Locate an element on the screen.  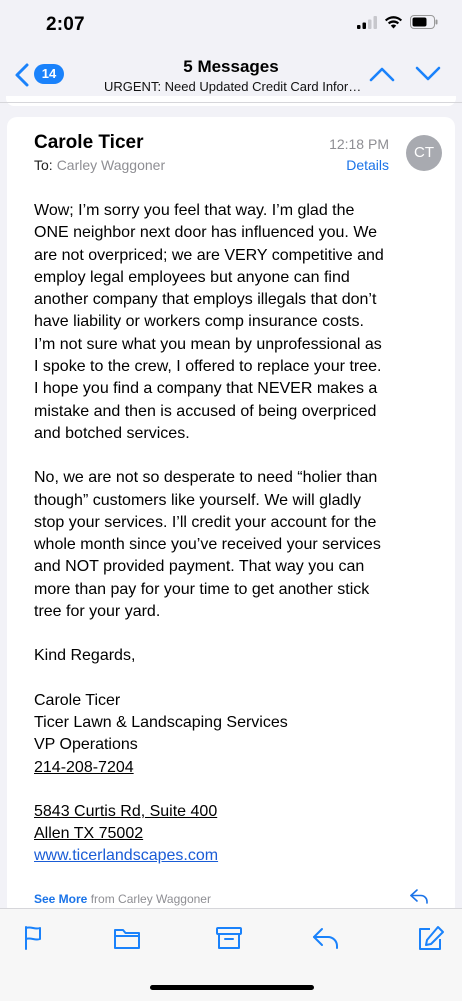
flag-icon is located at coordinates (35, 938).